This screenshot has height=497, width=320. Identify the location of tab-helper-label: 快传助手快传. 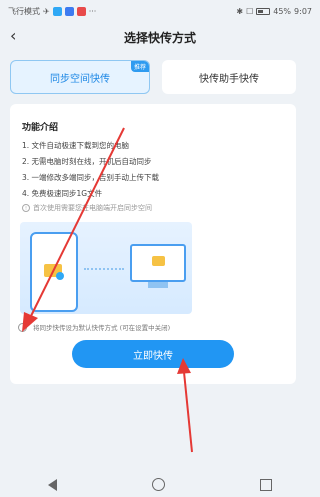
(229, 79).